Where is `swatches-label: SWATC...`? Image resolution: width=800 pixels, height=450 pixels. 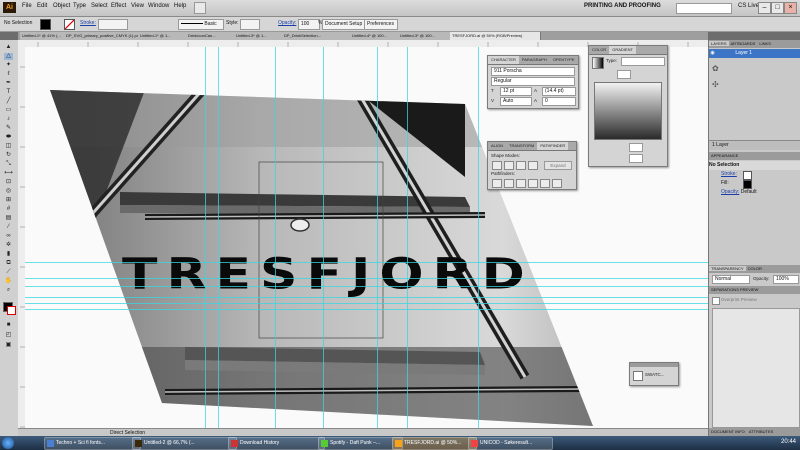 swatches-label: SWATC... is located at coordinates (655, 374).